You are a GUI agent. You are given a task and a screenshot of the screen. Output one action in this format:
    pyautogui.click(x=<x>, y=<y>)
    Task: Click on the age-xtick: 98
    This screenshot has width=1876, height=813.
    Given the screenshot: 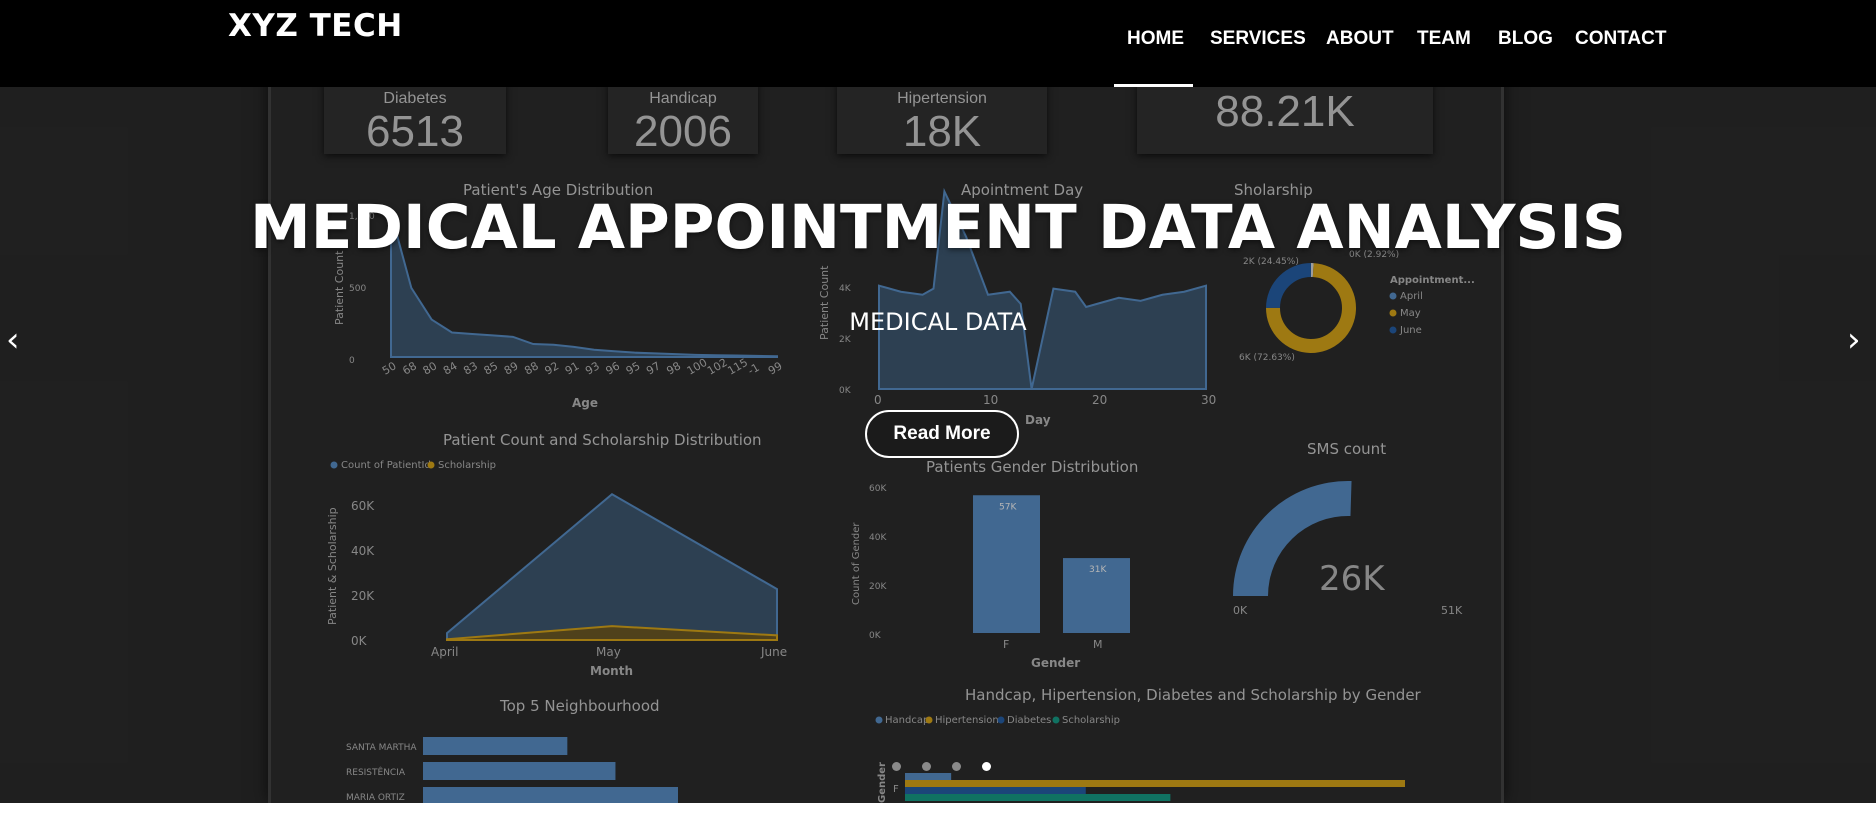 What is the action you would take?
    pyautogui.click(x=673, y=368)
    